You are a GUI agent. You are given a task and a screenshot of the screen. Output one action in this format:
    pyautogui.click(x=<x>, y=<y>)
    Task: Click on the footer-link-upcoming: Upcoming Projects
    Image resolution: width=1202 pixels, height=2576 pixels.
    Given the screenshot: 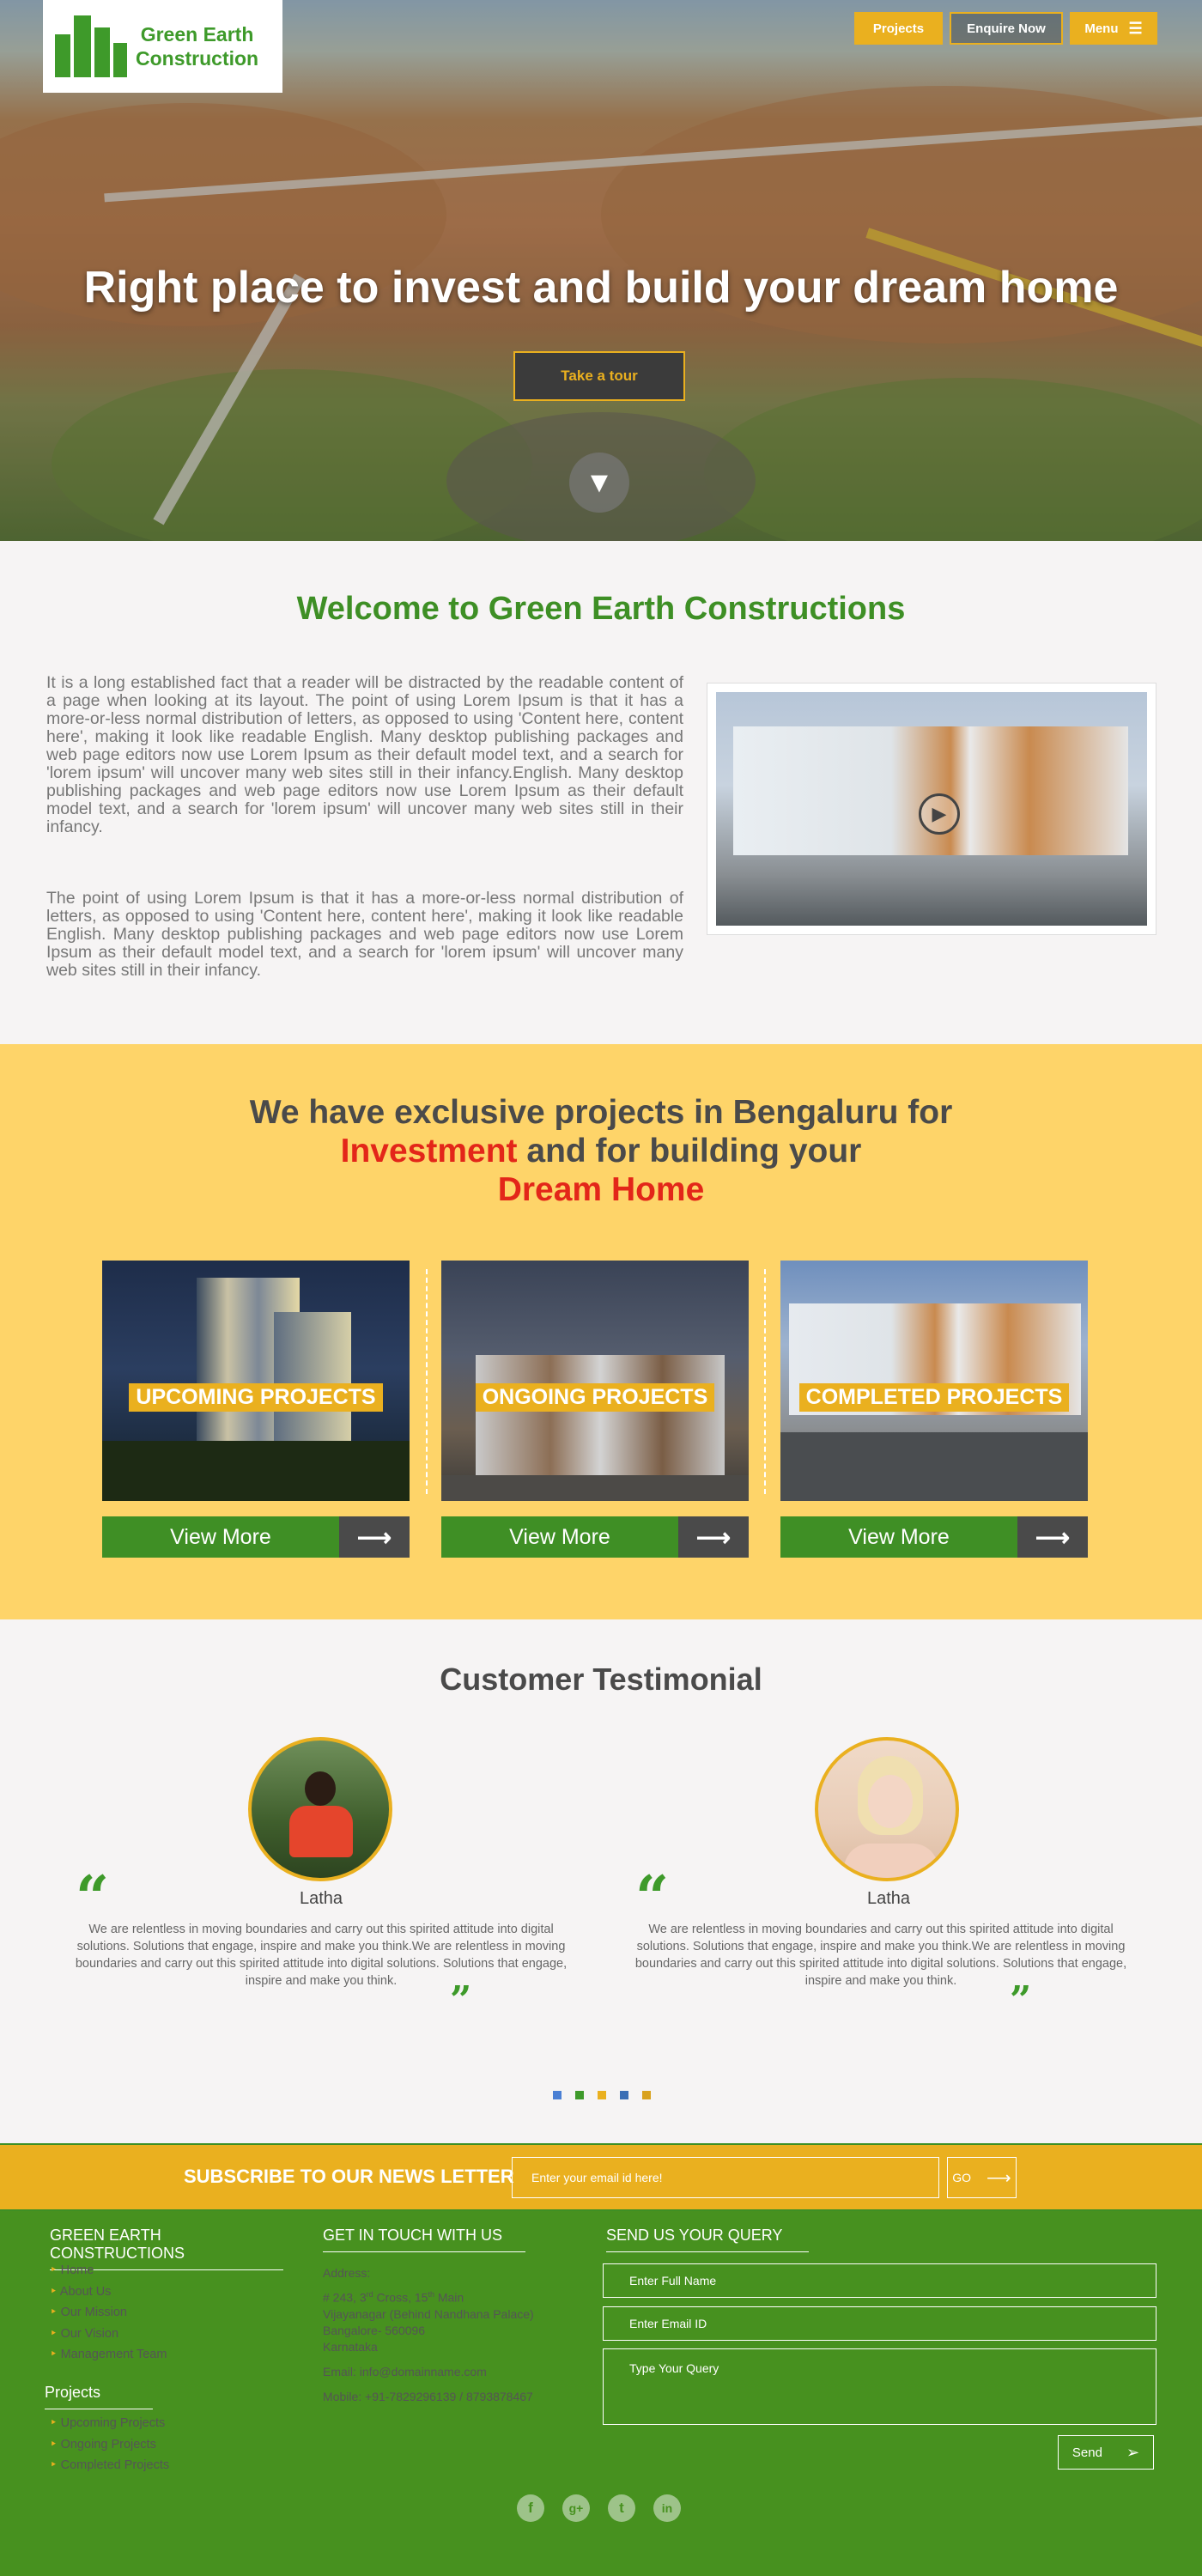 What is the action you would take?
    pyautogui.click(x=109, y=2423)
    